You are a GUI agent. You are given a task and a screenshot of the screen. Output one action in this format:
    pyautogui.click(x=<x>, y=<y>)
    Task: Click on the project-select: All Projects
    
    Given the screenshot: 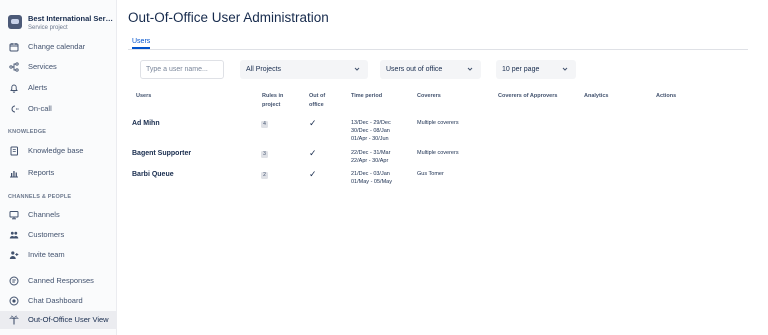 What is the action you would take?
    pyautogui.click(x=304, y=69)
    